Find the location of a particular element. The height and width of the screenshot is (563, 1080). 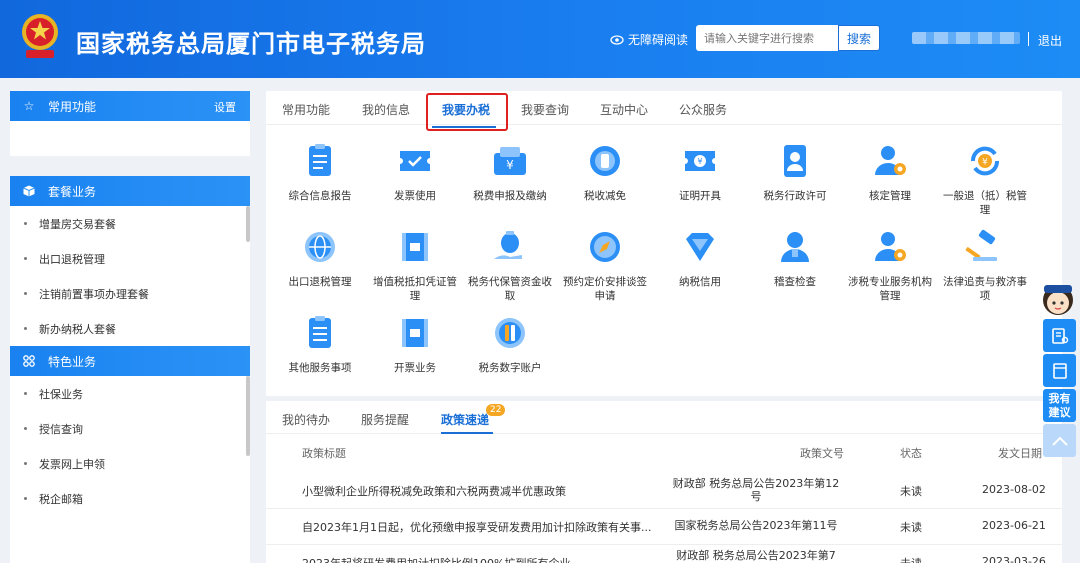

sidebar-item-package: 注销前置事项办理套餐 is located at coordinates (130, 293).